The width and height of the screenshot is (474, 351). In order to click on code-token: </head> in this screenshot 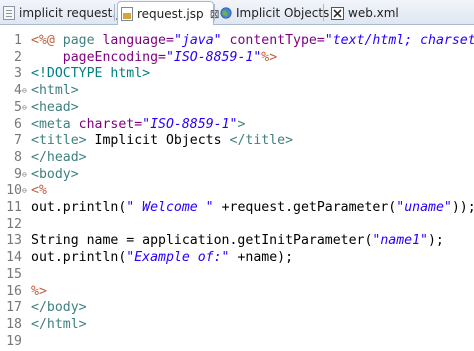, I will do `click(59, 157)`.